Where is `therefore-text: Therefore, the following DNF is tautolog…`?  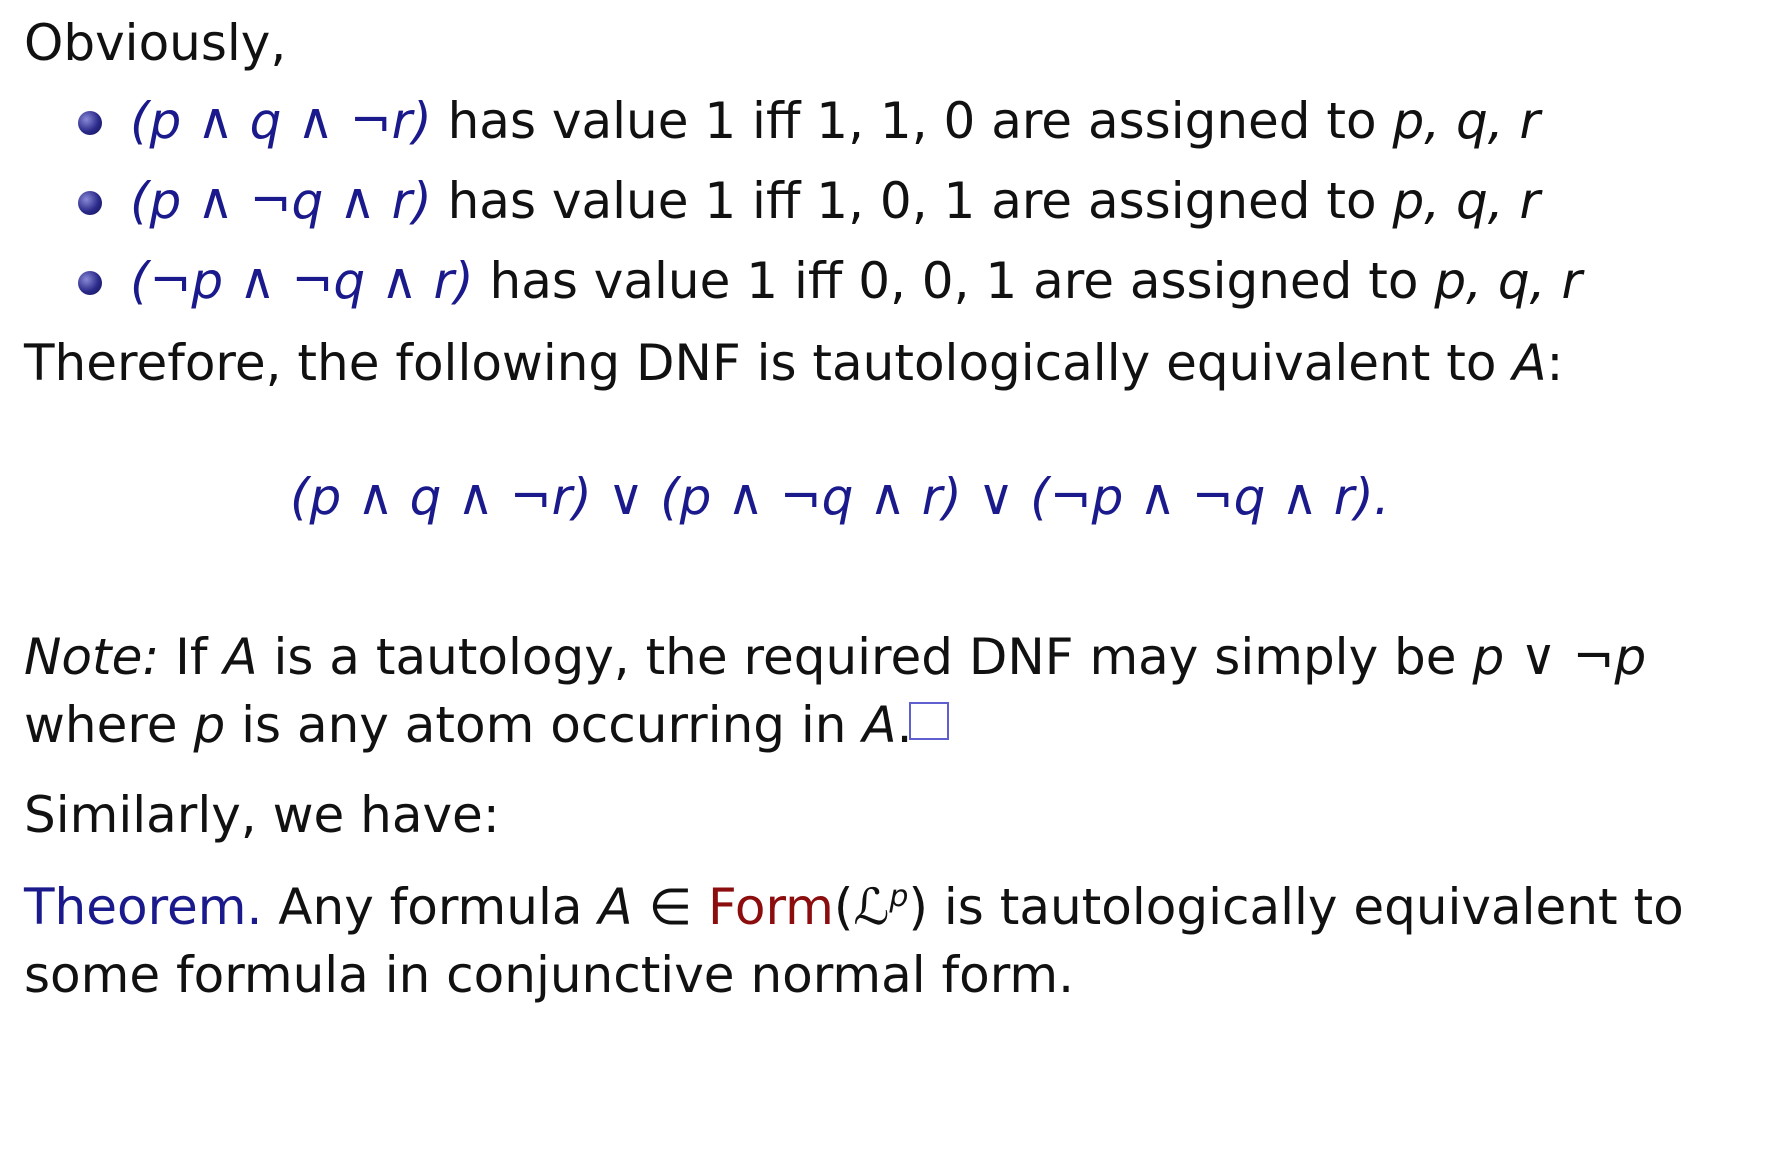
therefore-text: Therefore, the following DNF is tautolog… is located at coordinates (794, 363).